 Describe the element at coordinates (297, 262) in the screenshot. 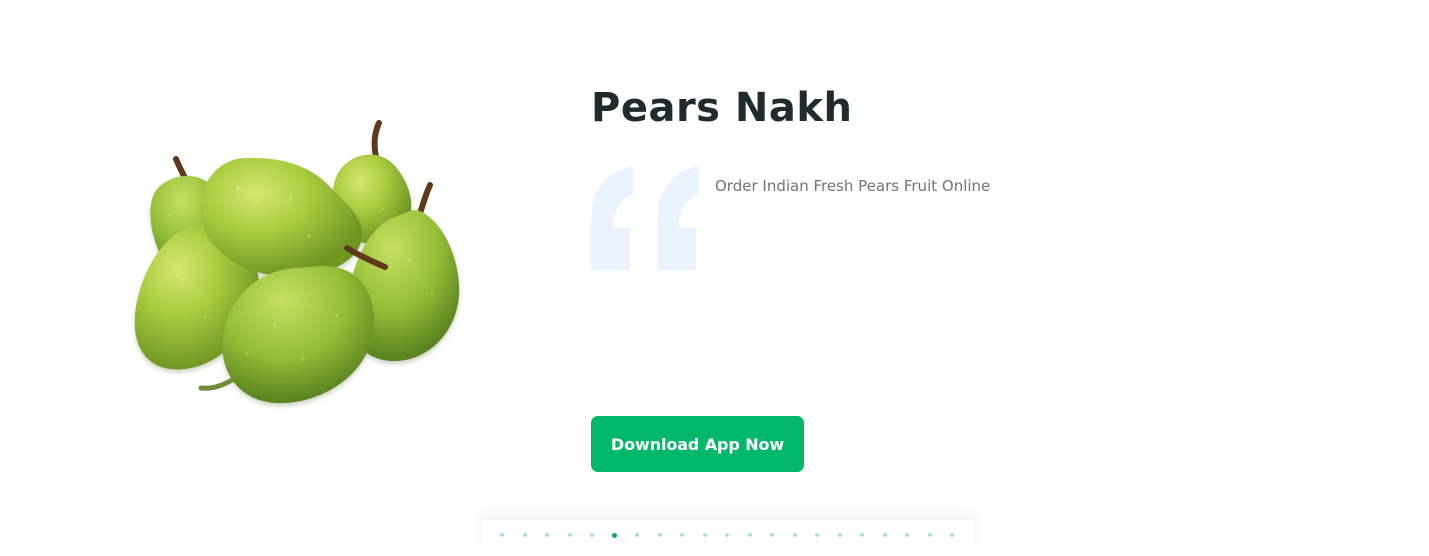

I see `product-image` at that location.